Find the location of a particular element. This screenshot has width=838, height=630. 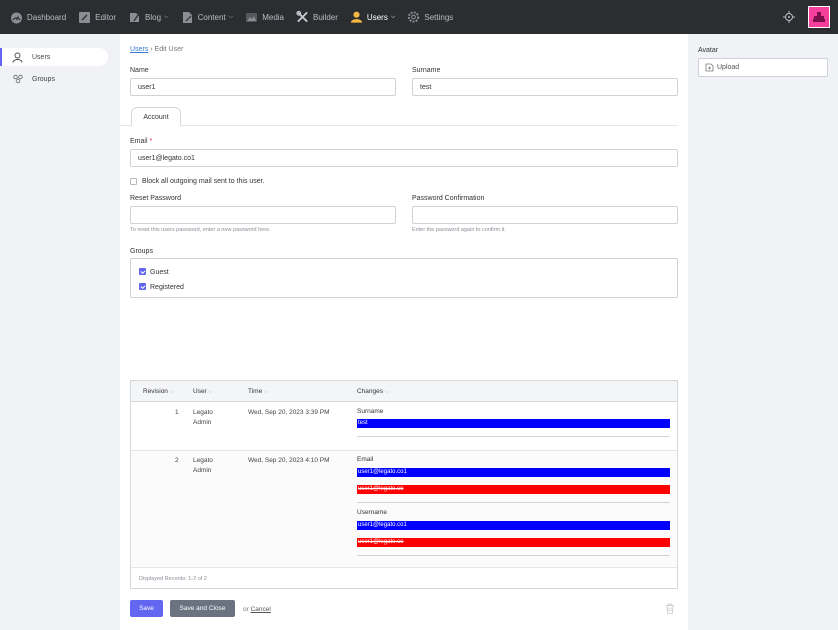

media-icon is located at coordinates (251, 17).